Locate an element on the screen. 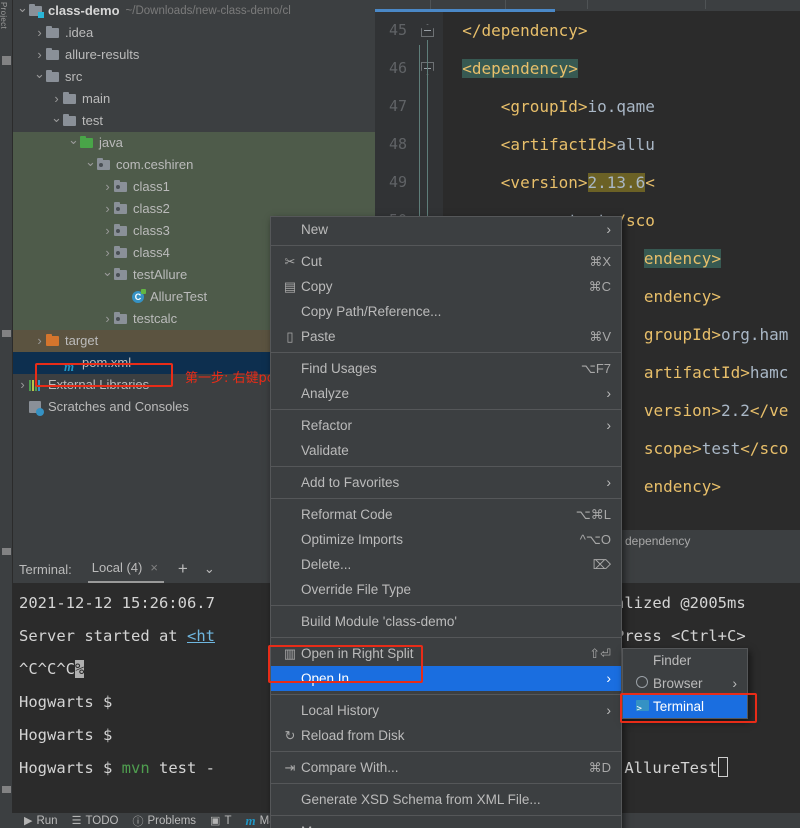 This screenshot has height=828, width=800. structure-icon is located at coordinates (6, 60).